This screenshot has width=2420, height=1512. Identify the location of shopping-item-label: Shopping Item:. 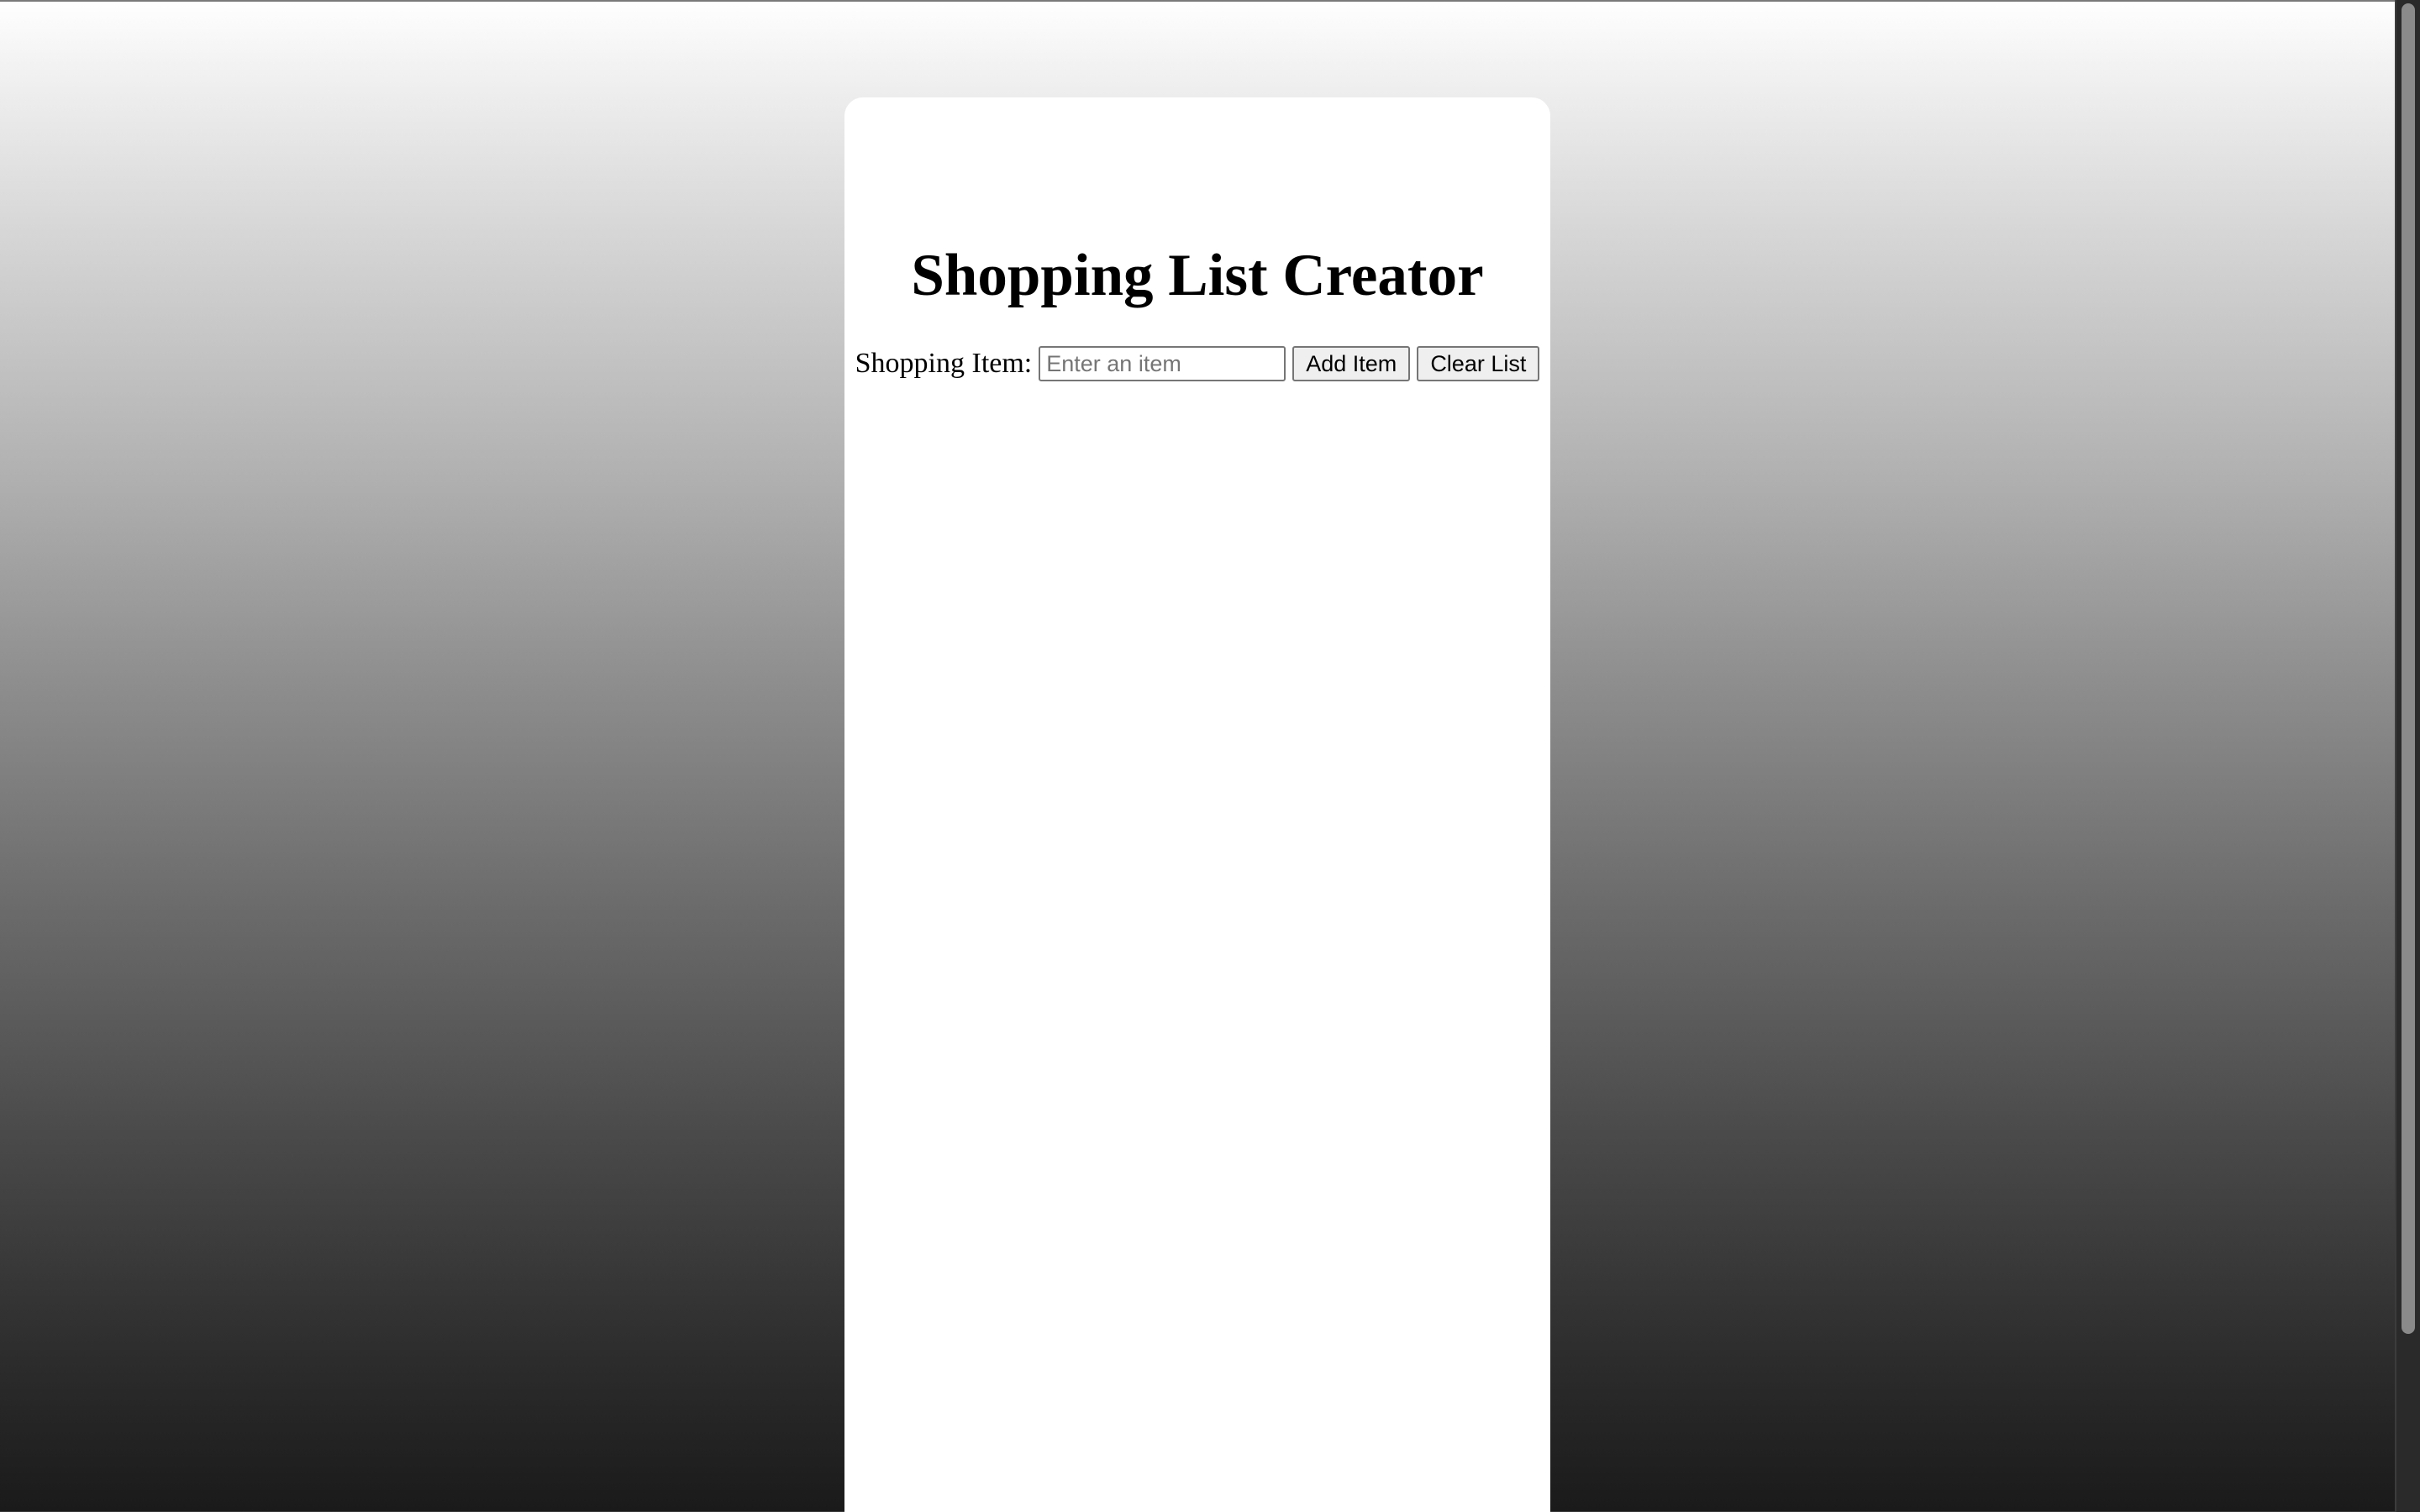
(944, 363).